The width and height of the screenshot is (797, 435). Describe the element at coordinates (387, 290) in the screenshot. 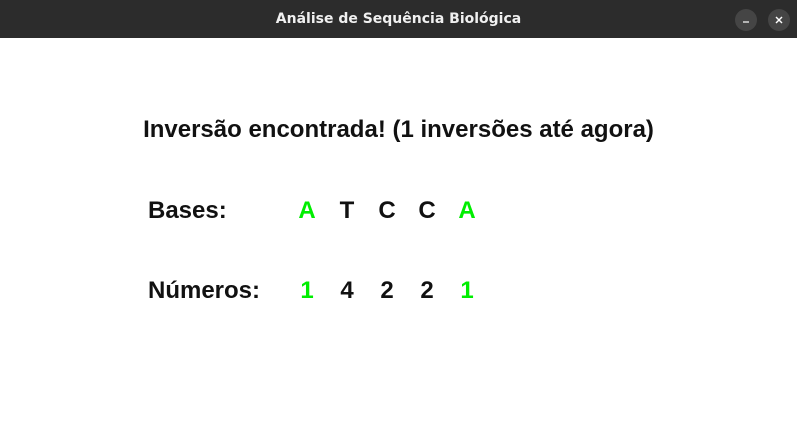

I see `number-cell-2: 2` at that location.